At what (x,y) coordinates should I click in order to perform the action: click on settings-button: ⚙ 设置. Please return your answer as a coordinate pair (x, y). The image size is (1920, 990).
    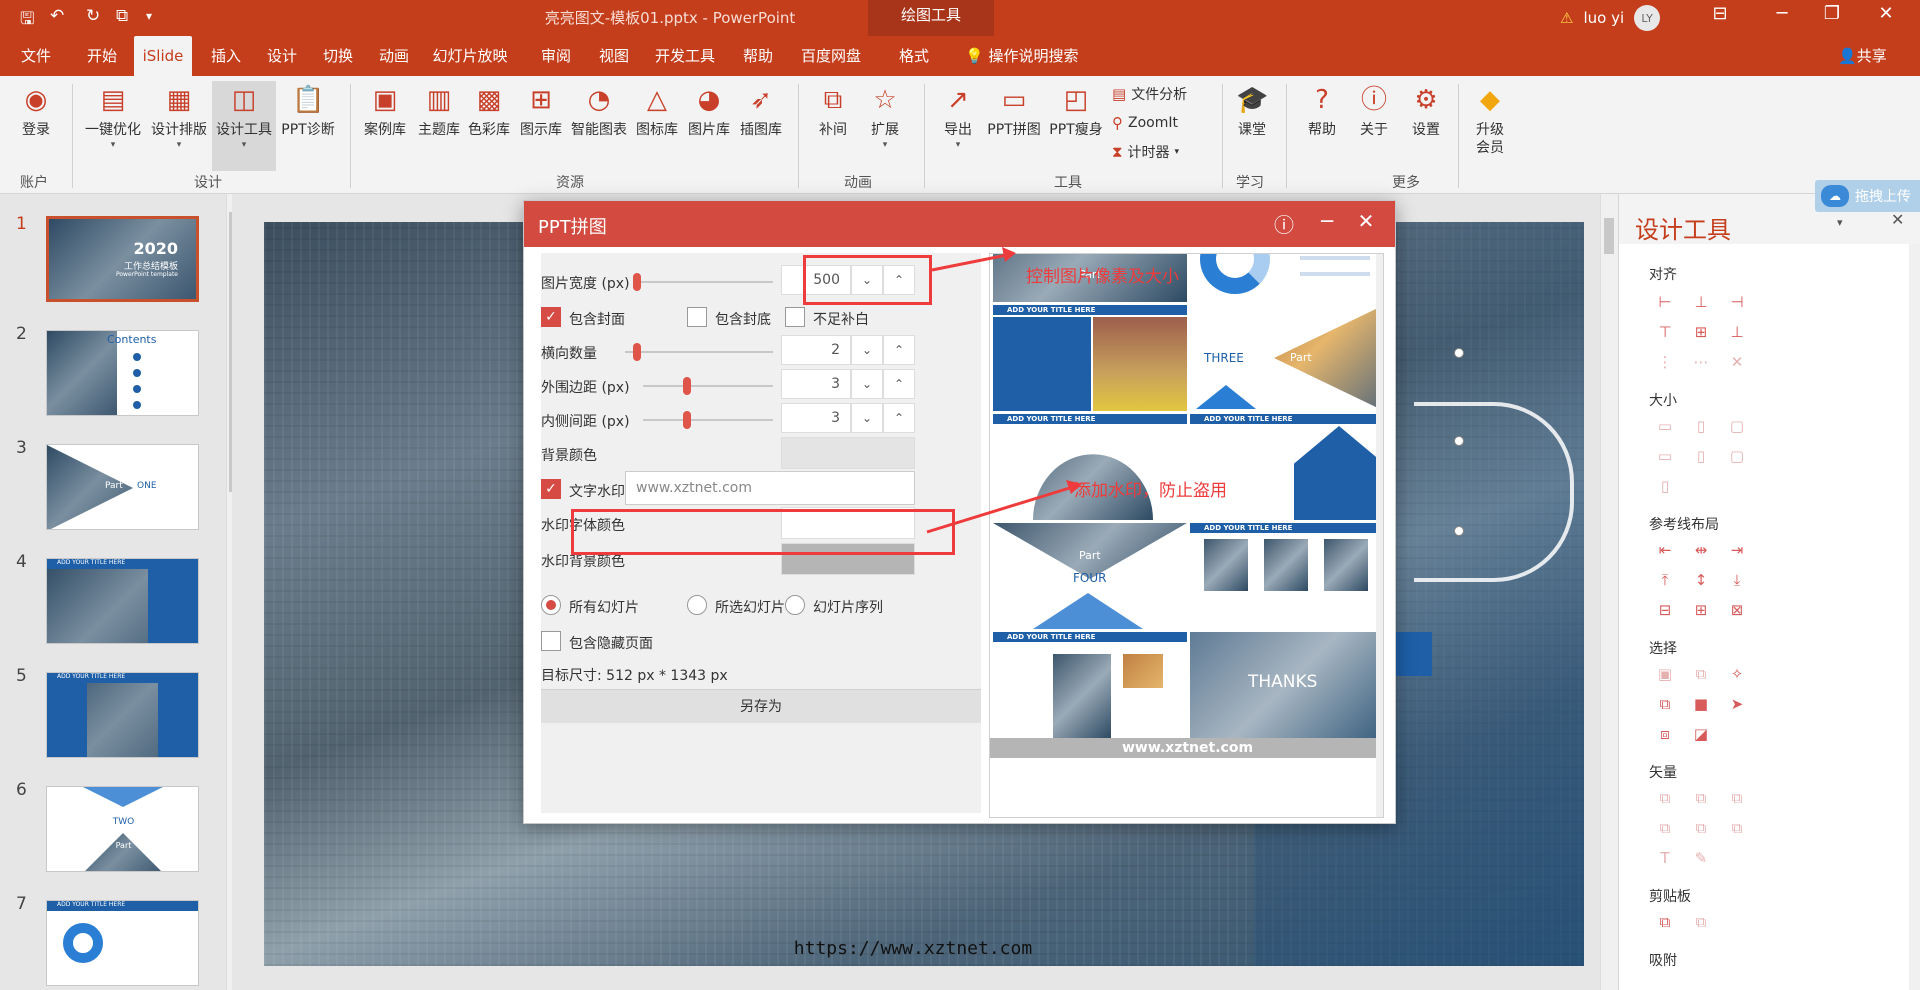
    Looking at the image, I should click on (1426, 112).